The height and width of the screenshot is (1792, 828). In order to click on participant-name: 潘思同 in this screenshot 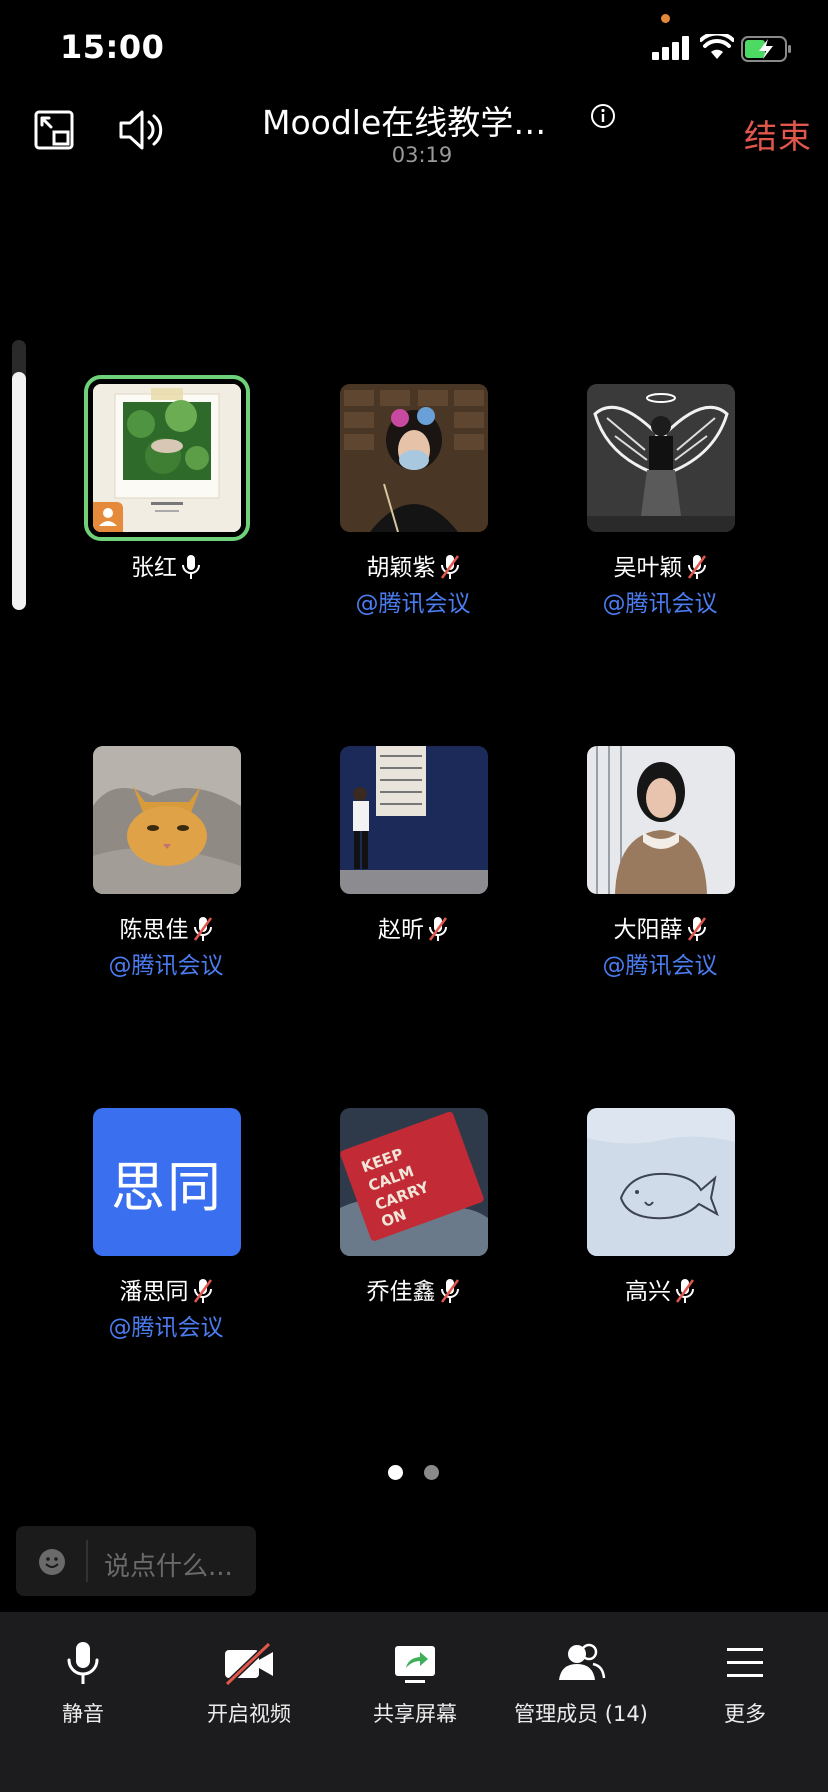, I will do `click(154, 1292)`.